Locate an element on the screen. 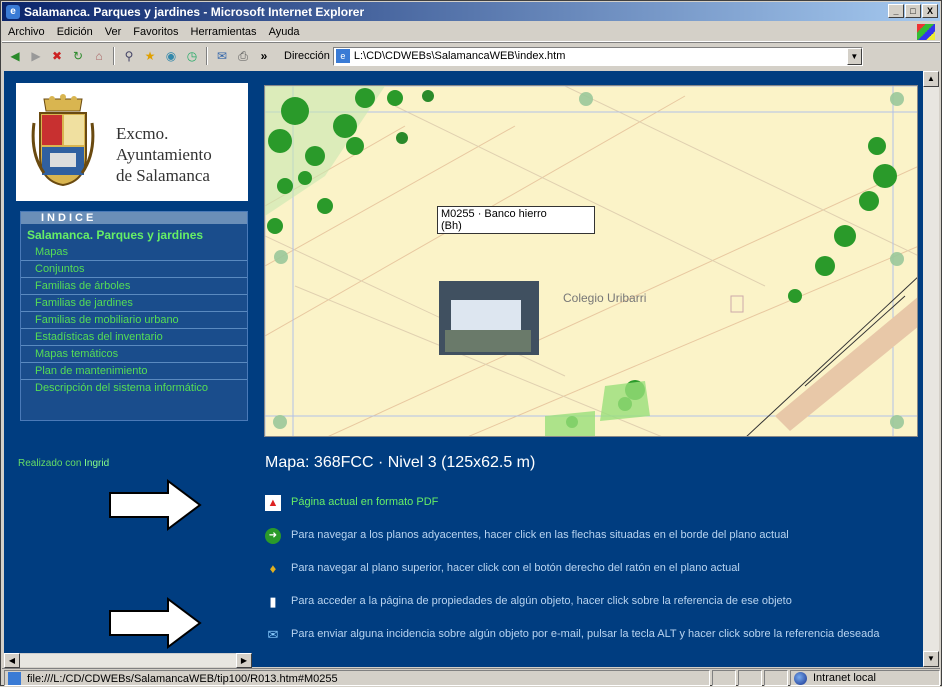  map-tooltip: M0255 · Banco hierro (Bh) is located at coordinates (516, 220).